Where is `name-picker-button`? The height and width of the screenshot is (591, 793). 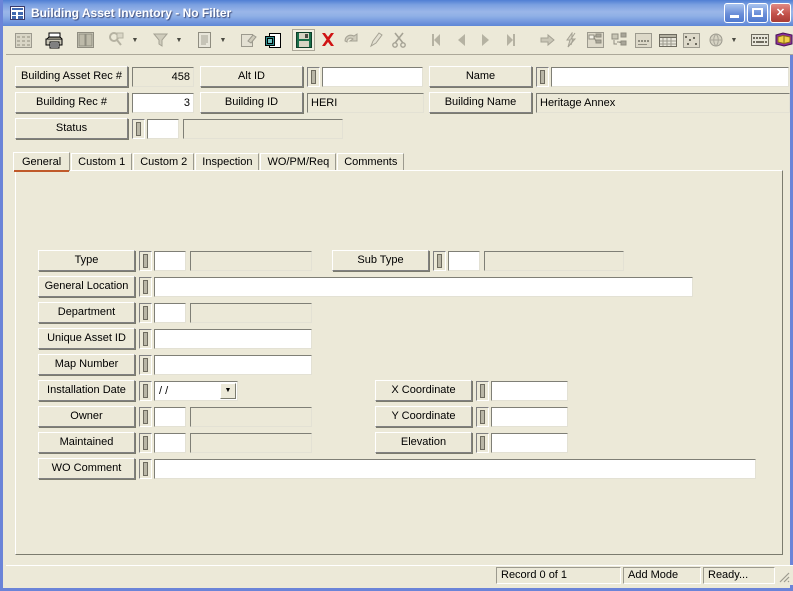
name-picker-button is located at coordinates (542, 76).